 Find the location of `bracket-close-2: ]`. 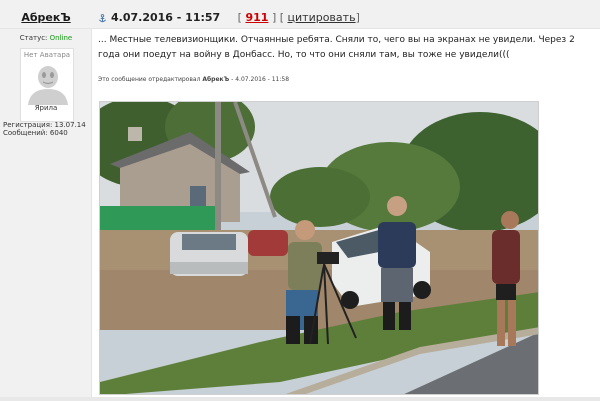

bracket-close-2: ] is located at coordinates (357, 17).